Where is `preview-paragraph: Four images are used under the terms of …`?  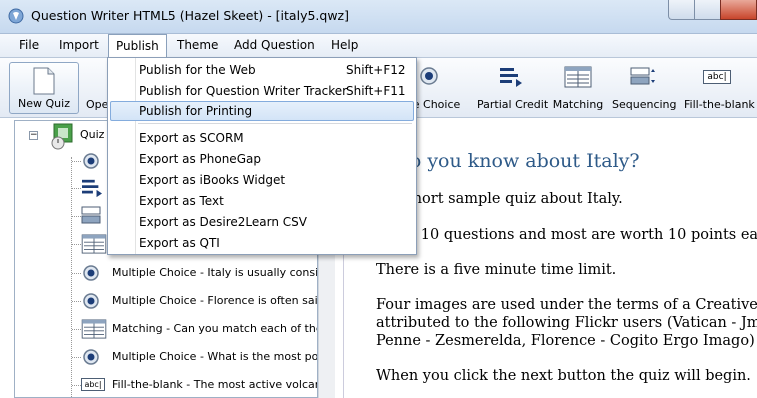 preview-paragraph: Four images are used under the terms of … is located at coordinates (566, 305).